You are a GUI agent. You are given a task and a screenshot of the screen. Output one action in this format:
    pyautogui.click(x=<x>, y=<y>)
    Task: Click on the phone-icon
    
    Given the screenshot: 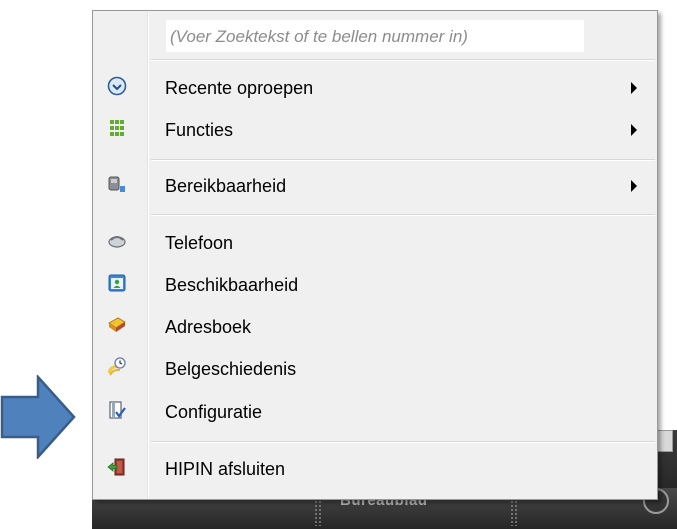 What is the action you would take?
    pyautogui.click(x=117, y=242)
    